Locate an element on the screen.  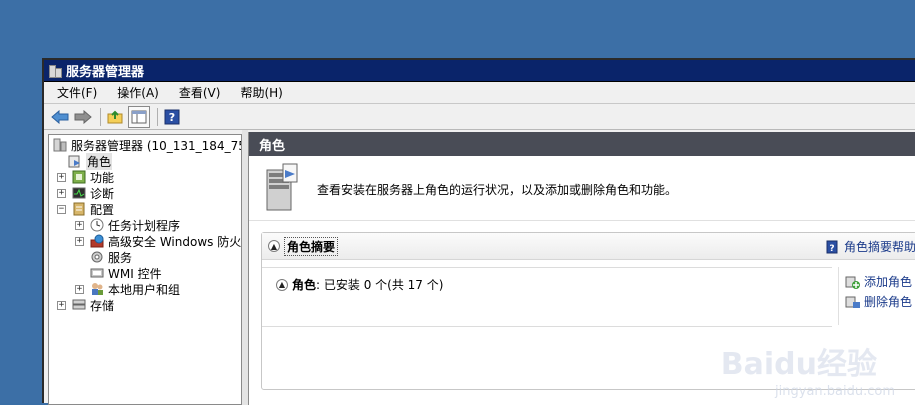
forward-arrow-icon is located at coordinates (83, 117).